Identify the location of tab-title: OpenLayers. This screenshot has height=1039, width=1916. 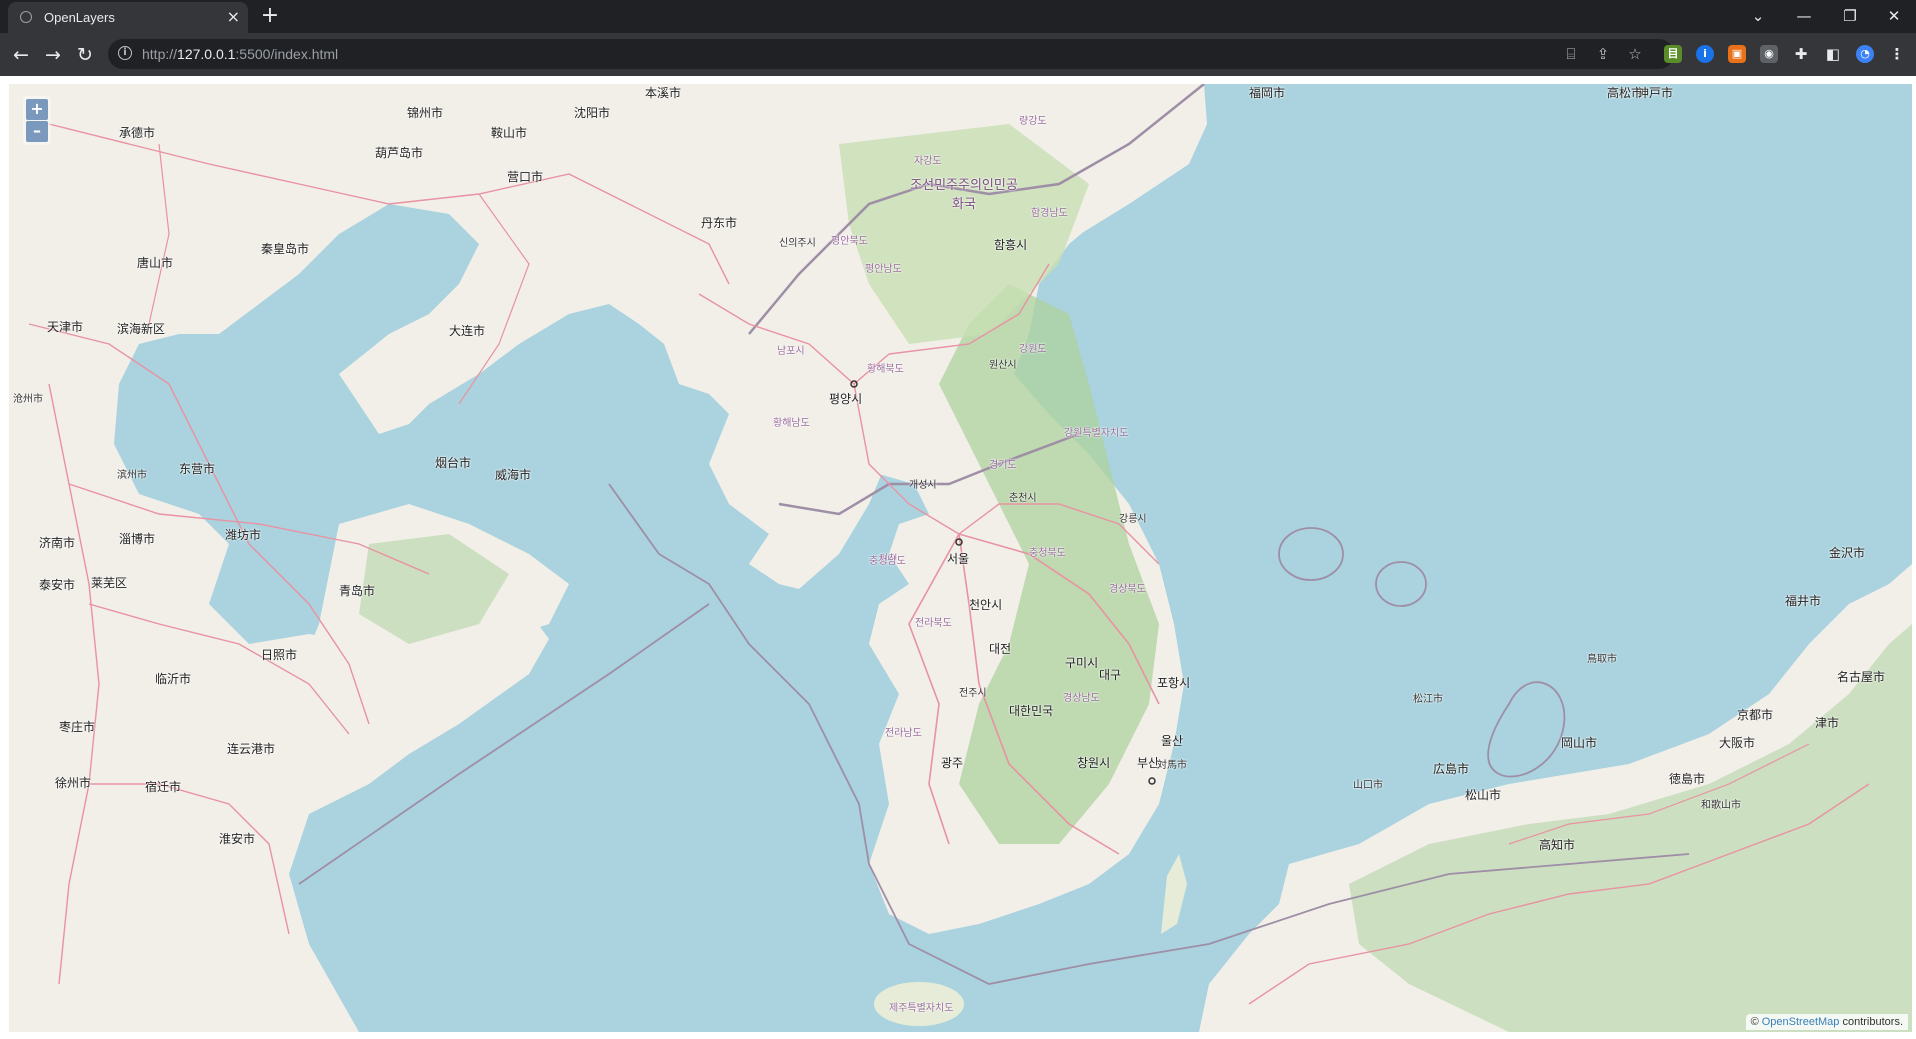
(79, 17).